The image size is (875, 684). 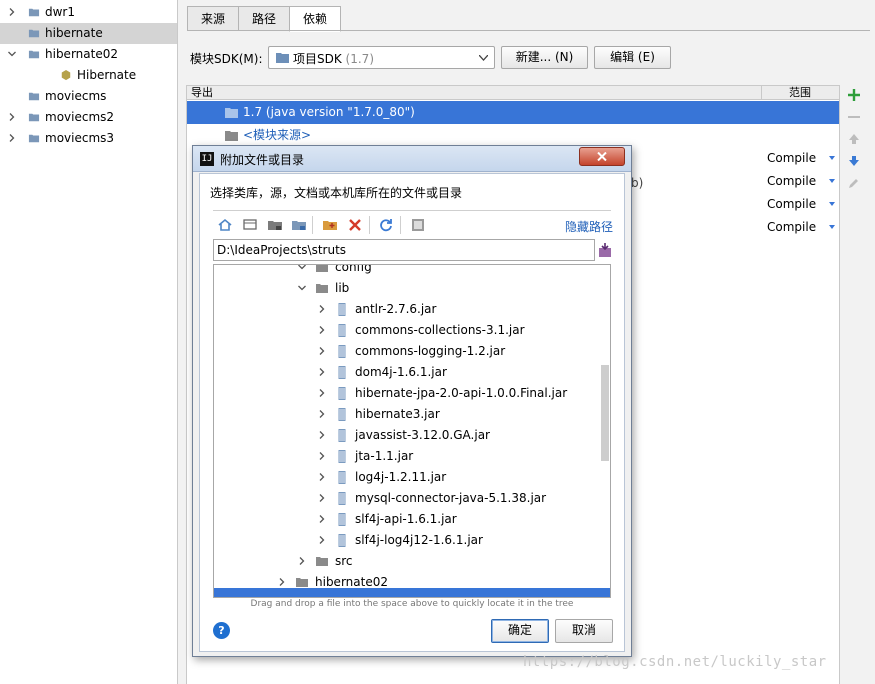 I want to click on tab-dependencies: 依赖, so click(x=315, y=19).